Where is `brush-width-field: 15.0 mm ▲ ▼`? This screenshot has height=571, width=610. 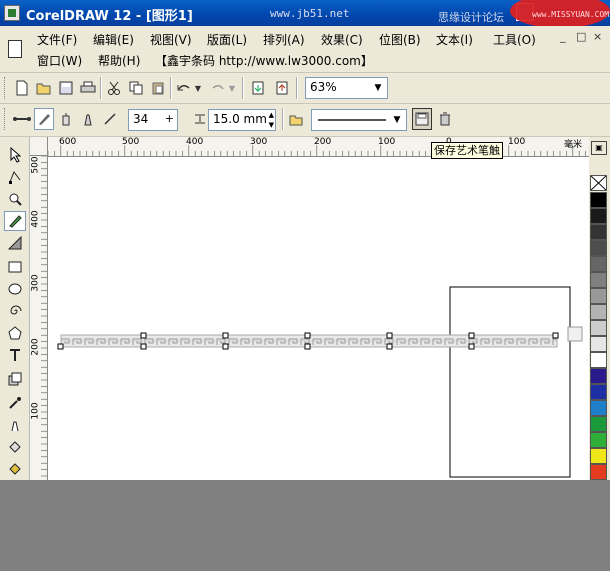 brush-width-field: 15.0 mm ▲ ▼ is located at coordinates (242, 120).